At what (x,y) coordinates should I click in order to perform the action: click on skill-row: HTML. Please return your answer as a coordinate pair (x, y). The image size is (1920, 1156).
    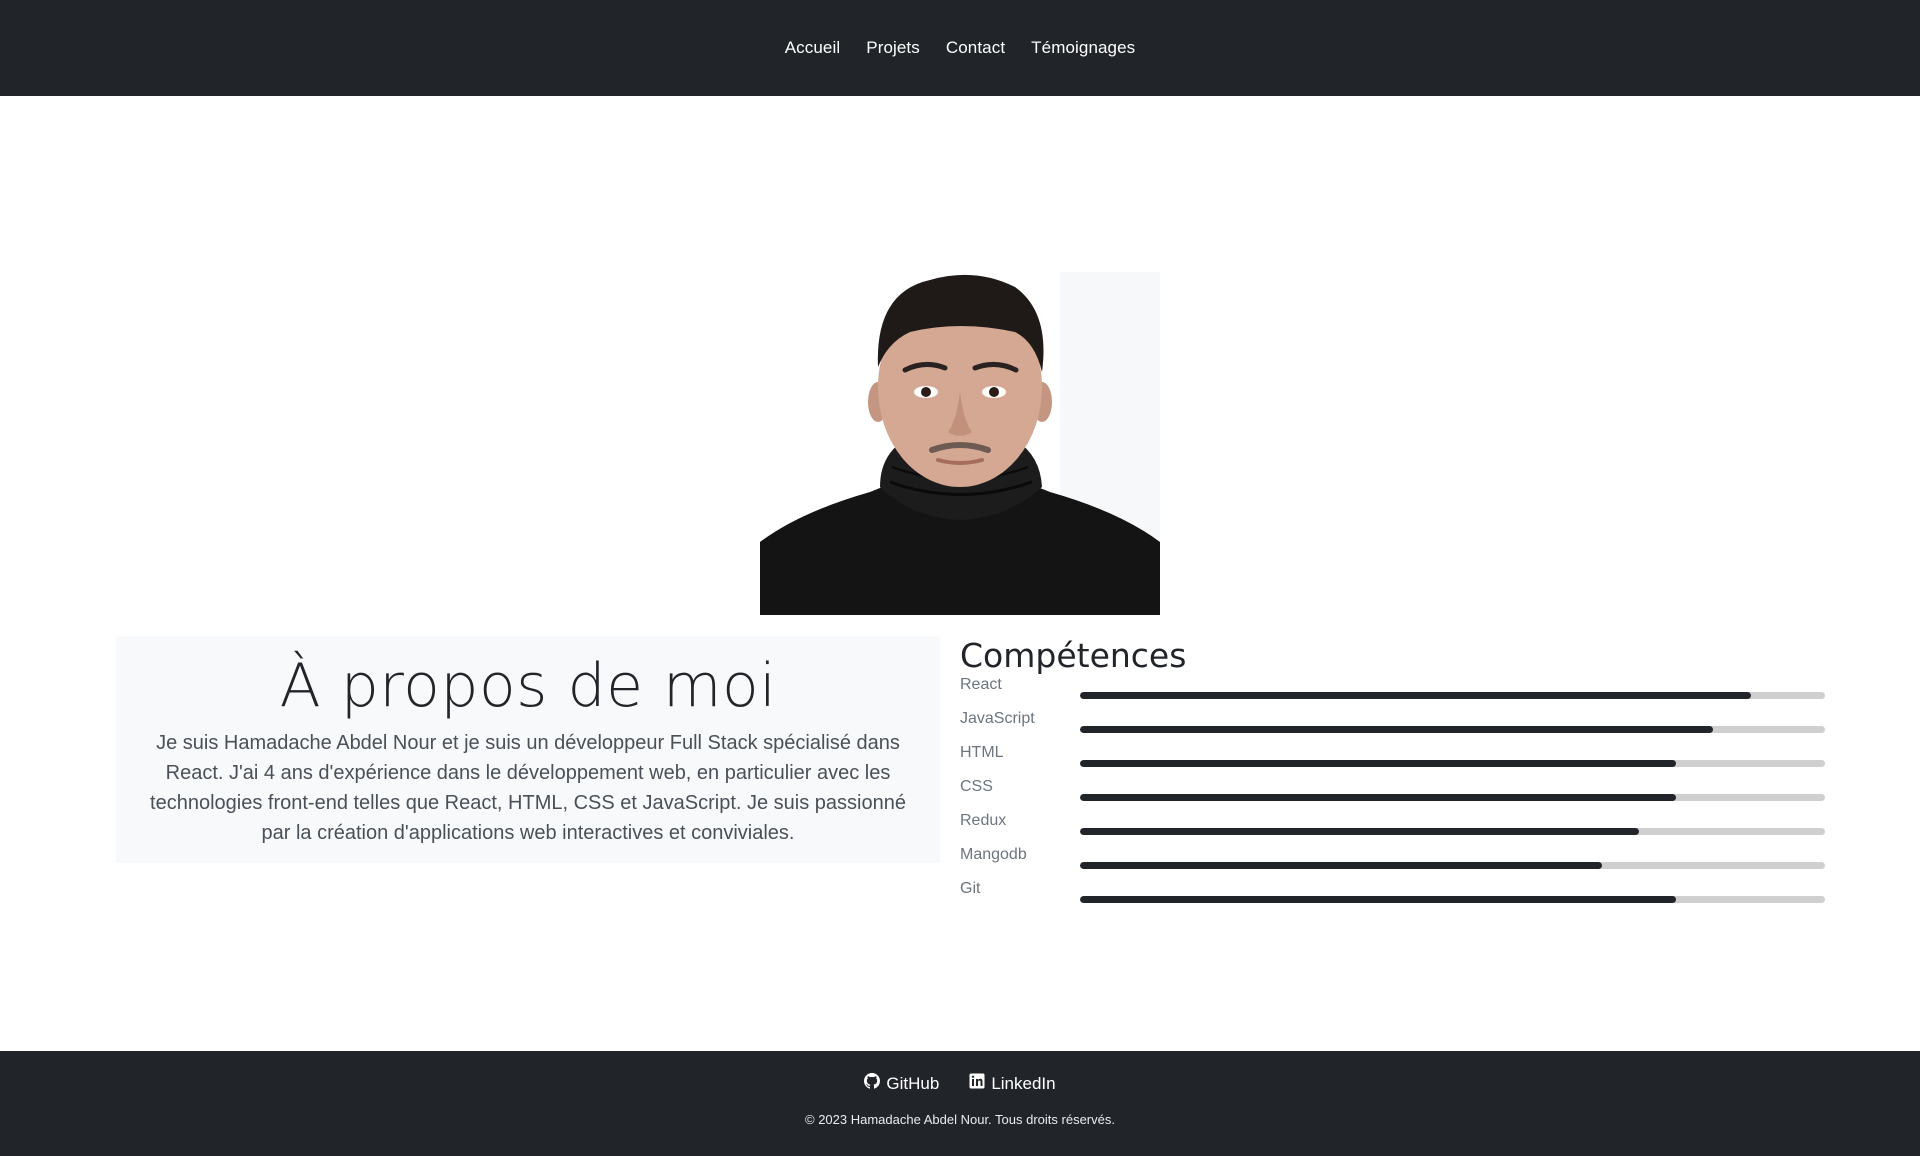
    Looking at the image, I should click on (1392, 761).